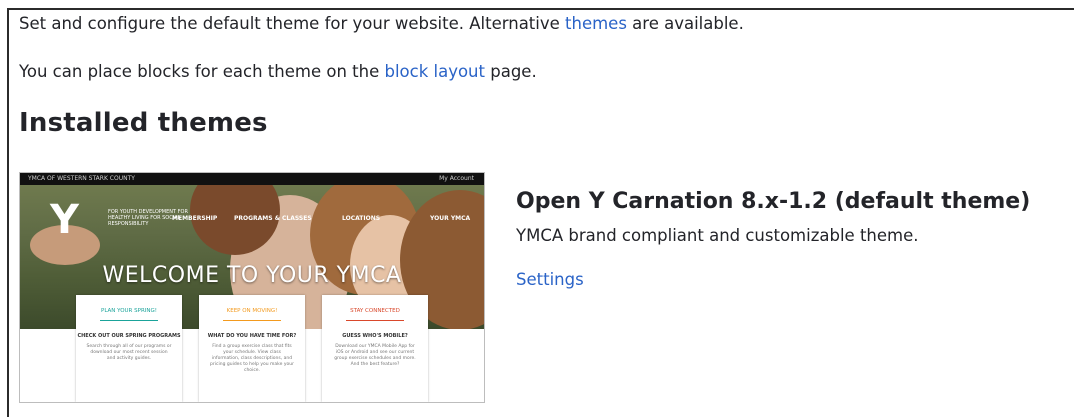 This screenshot has width=1074, height=417. I want to click on card-title: PLAN YOUR SPRING!, so click(129, 311).